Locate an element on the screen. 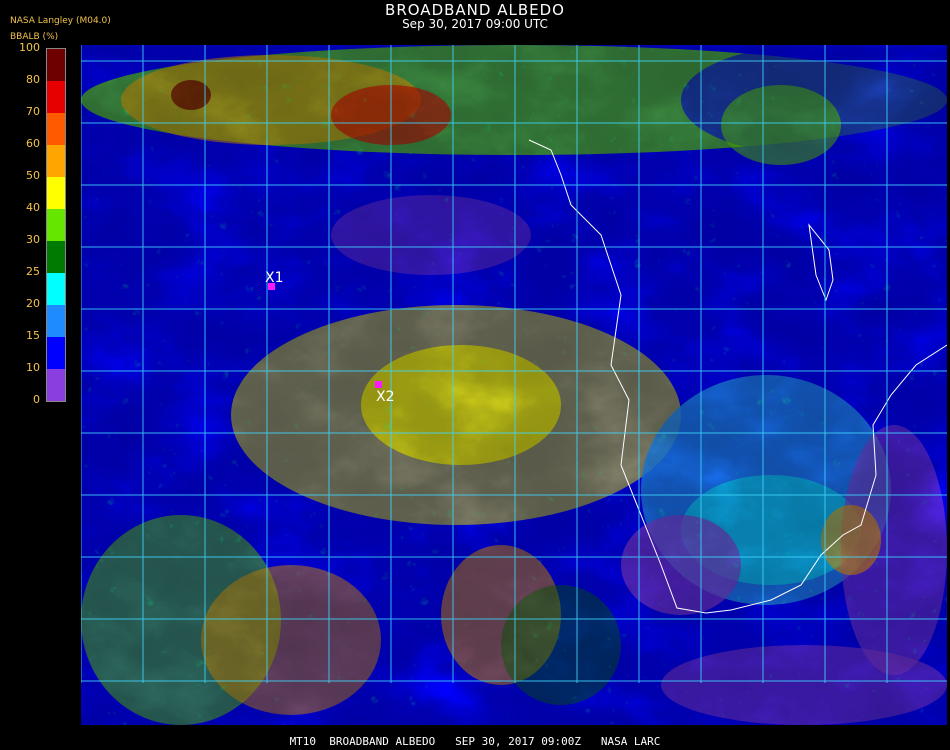 The image size is (950, 750). marker-point is located at coordinates (378, 384).